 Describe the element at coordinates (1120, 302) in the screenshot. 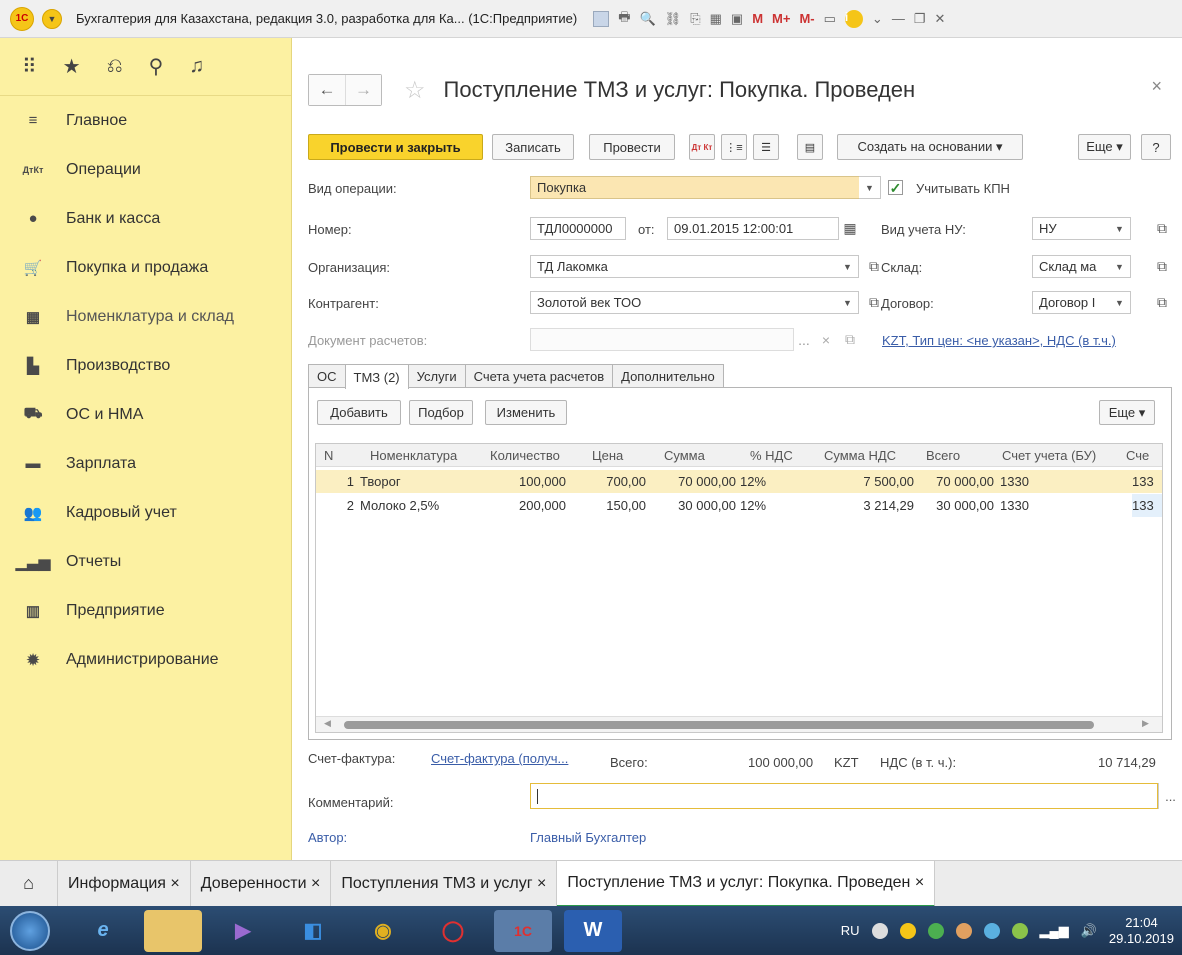

I see `contract-dropdown-icon: ▼` at that location.